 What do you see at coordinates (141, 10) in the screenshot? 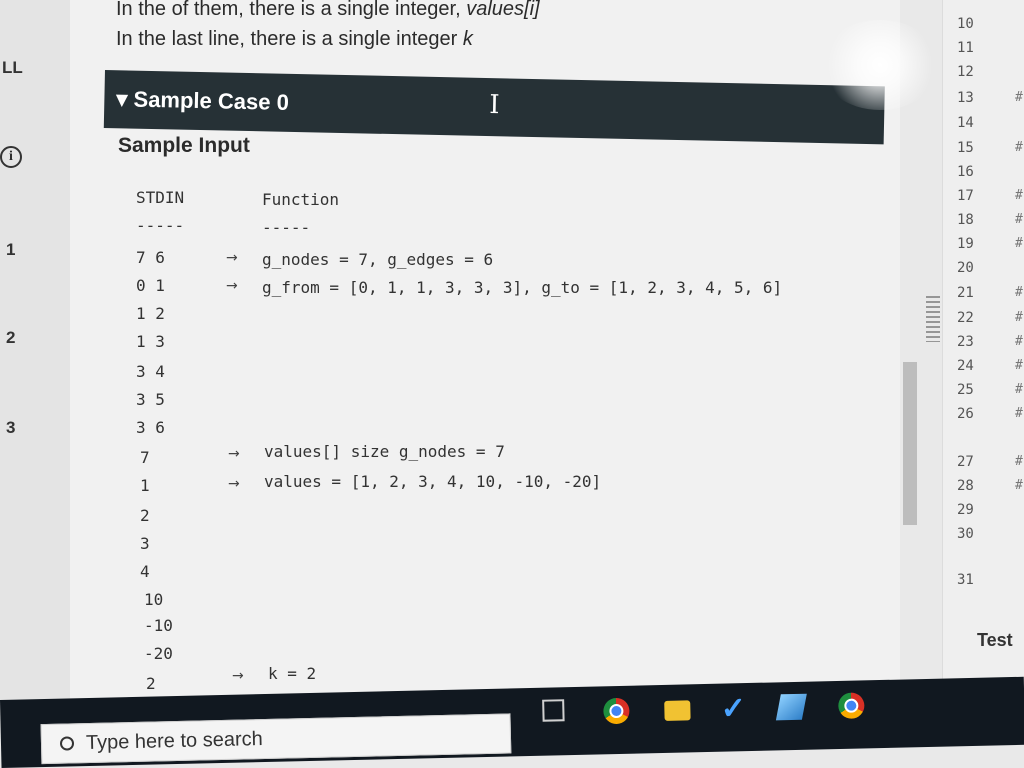
I see `intro-line-1-a: In the` at bounding box center [141, 10].